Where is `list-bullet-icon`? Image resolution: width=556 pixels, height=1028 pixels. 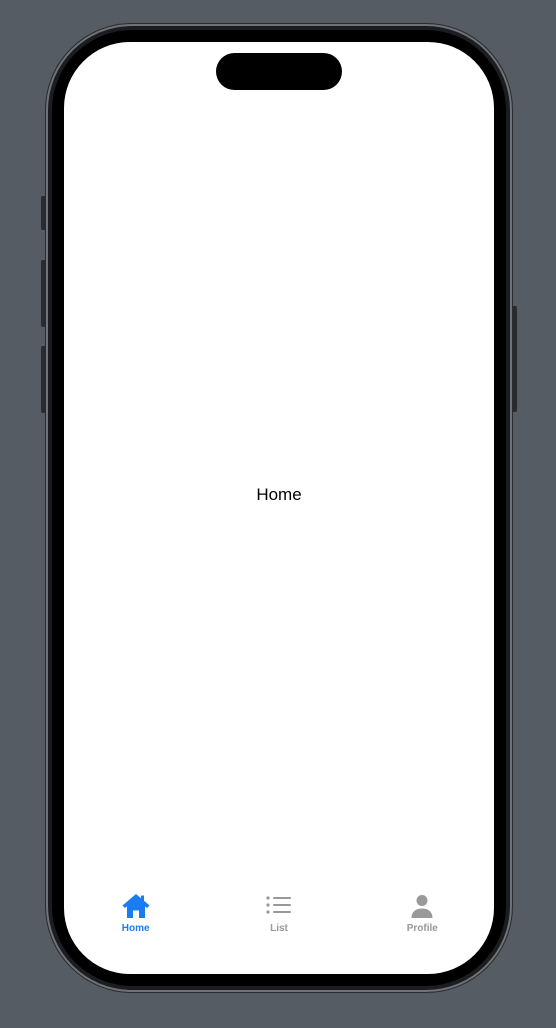 list-bullet-icon is located at coordinates (279, 906).